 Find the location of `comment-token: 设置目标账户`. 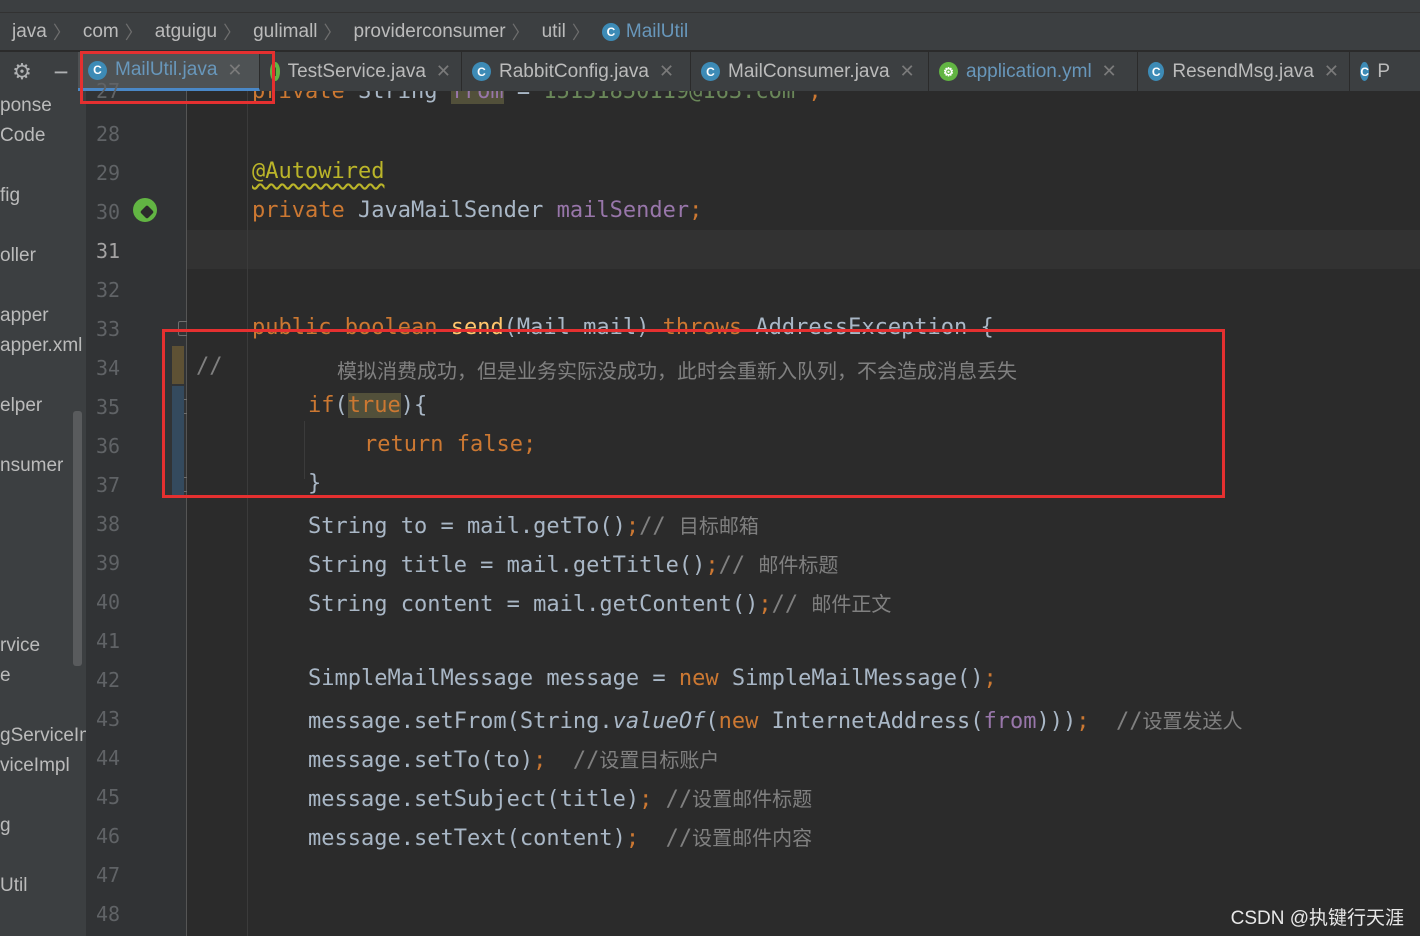

comment-token: 设置目标账户 is located at coordinates (659, 760).